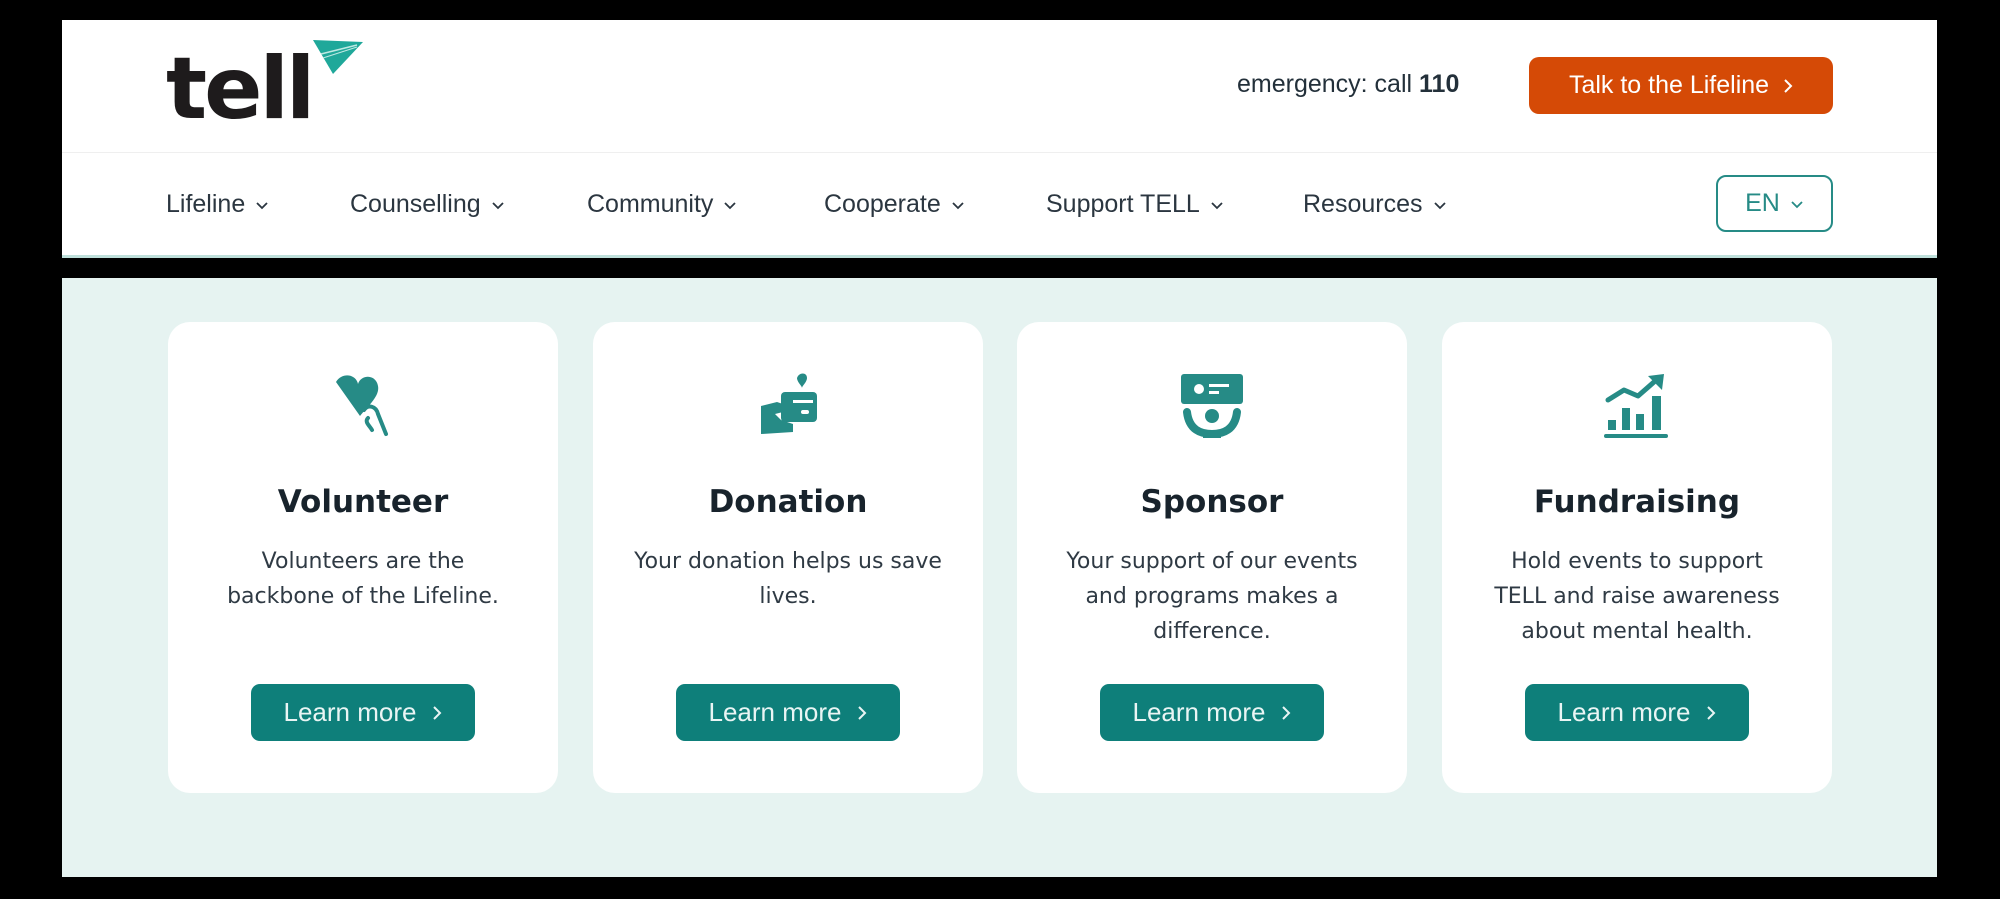 Image resolution: width=2000 pixels, height=899 pixels. What do you see at coordinates (882, 204) in the screenshot?
I see `nav-label: Cooperate` at bounding box center [882, 204].